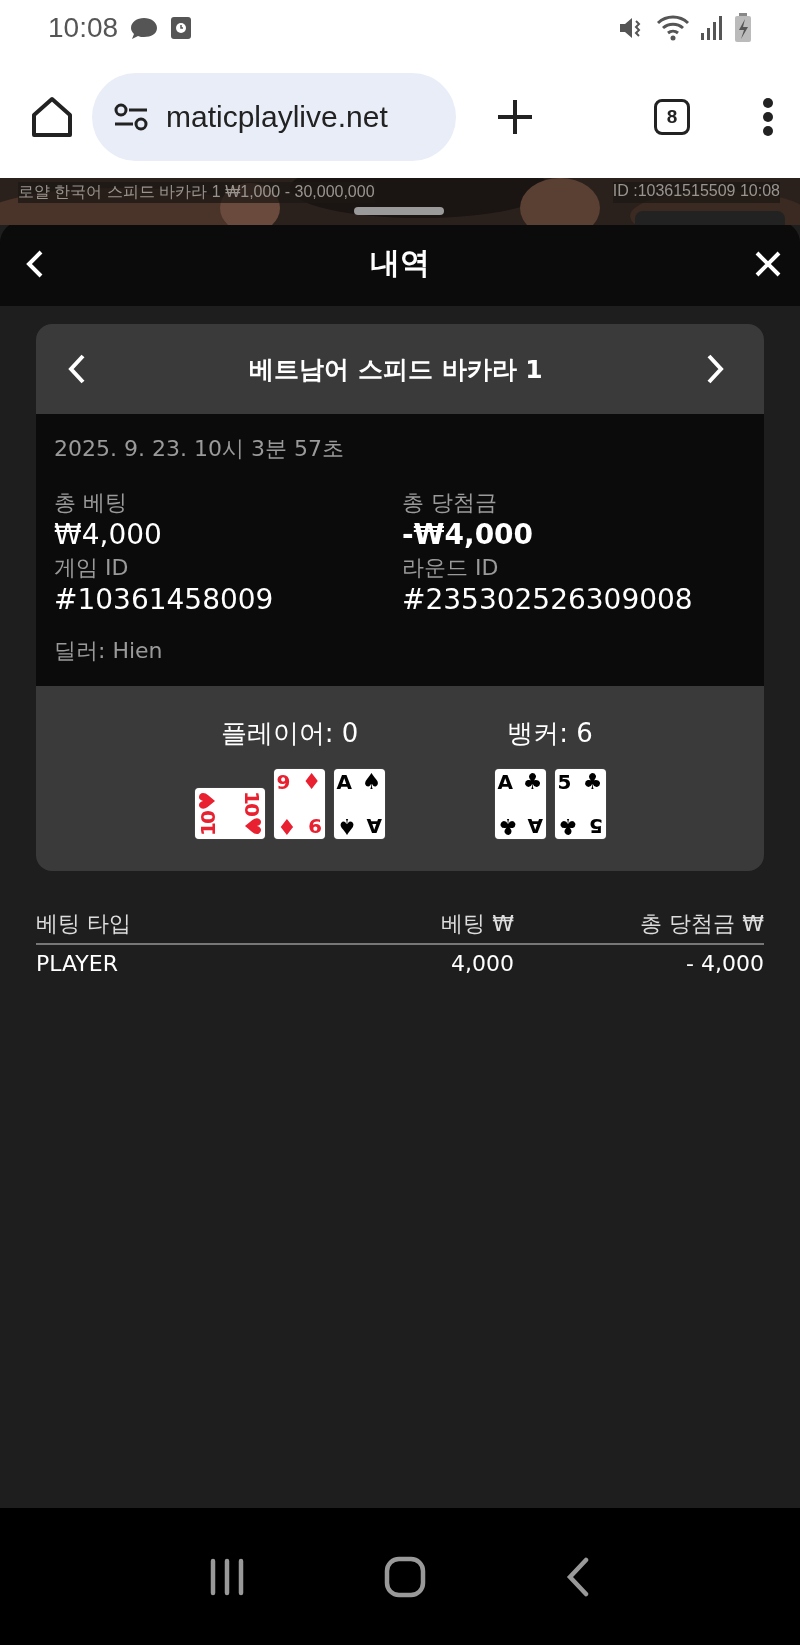 The image size is (800, 1645). Describe the element at coordinates (639, 926) in the screenshot. I see `column-header: 총 당첨금 ₩` at that location.